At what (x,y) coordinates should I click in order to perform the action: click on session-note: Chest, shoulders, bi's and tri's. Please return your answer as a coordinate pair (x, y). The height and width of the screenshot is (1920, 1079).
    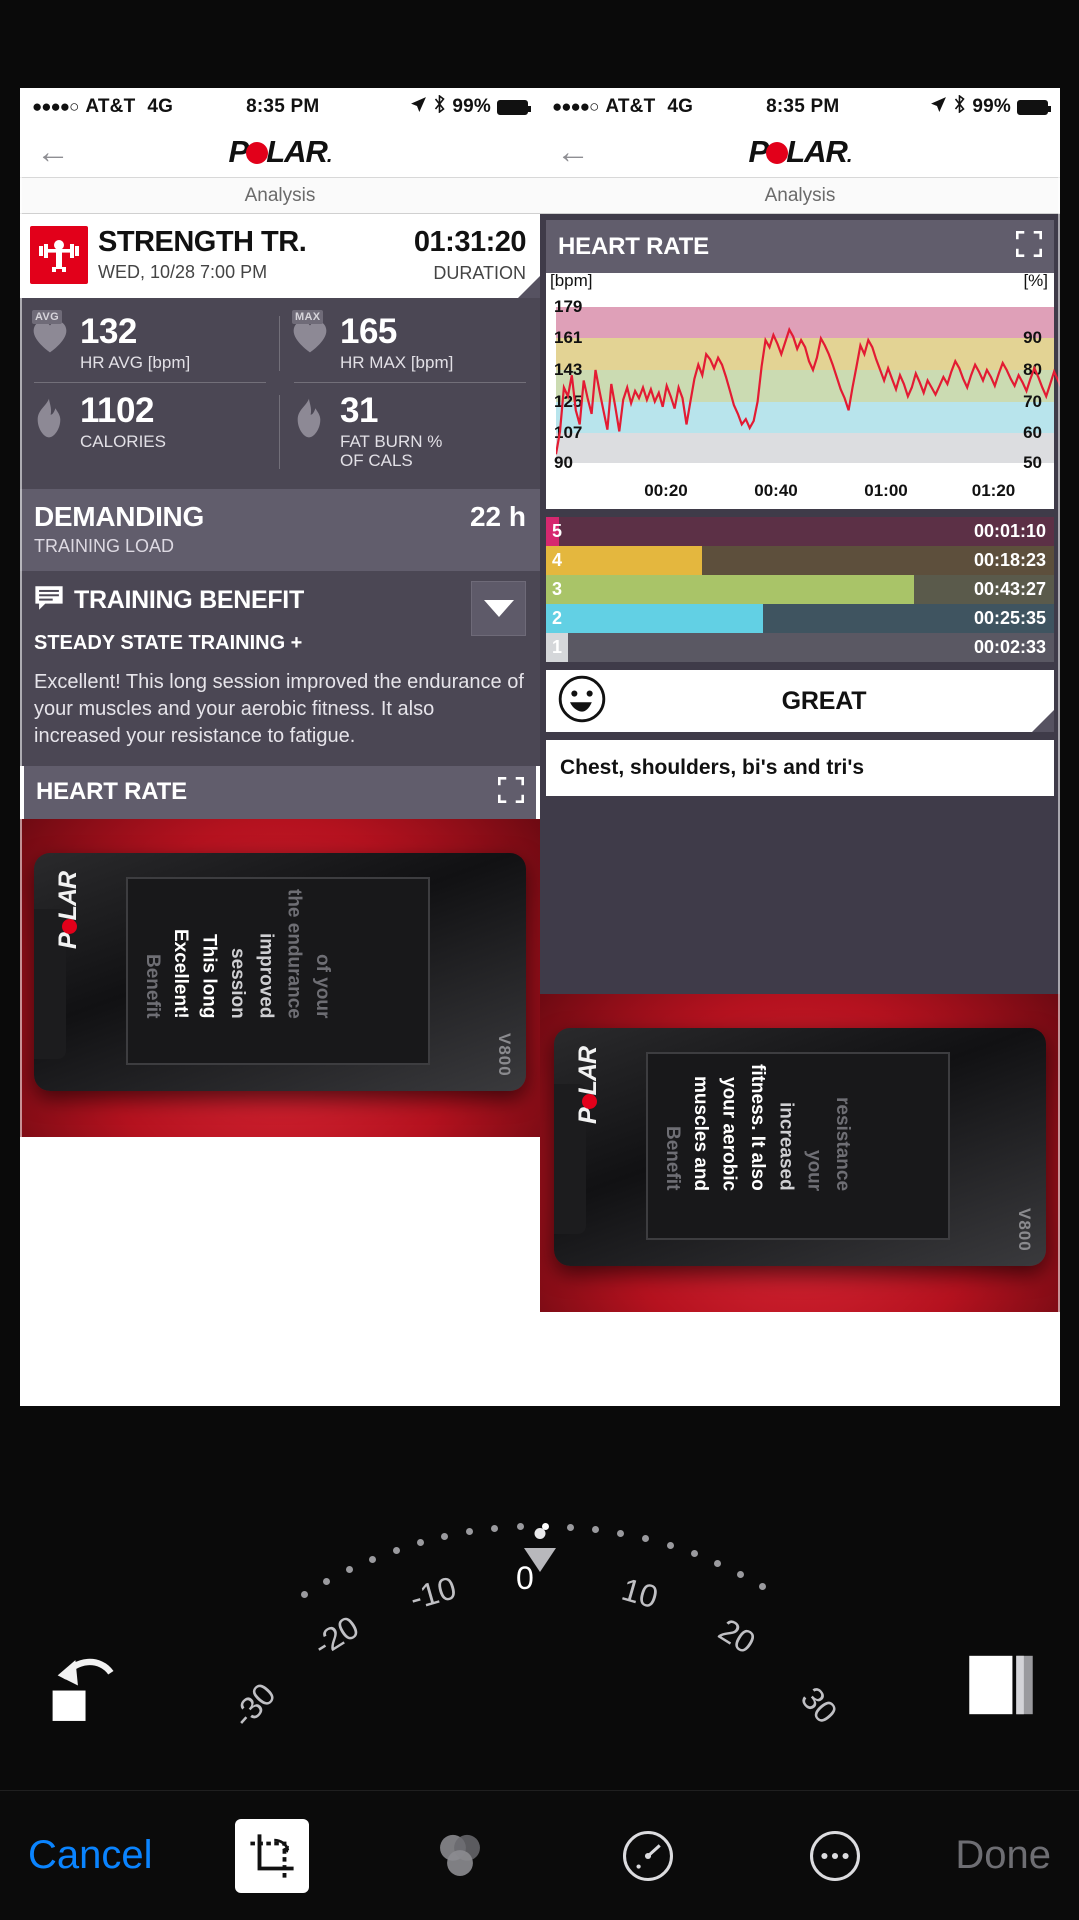
    Looking at the image, I should click on (800, 768).